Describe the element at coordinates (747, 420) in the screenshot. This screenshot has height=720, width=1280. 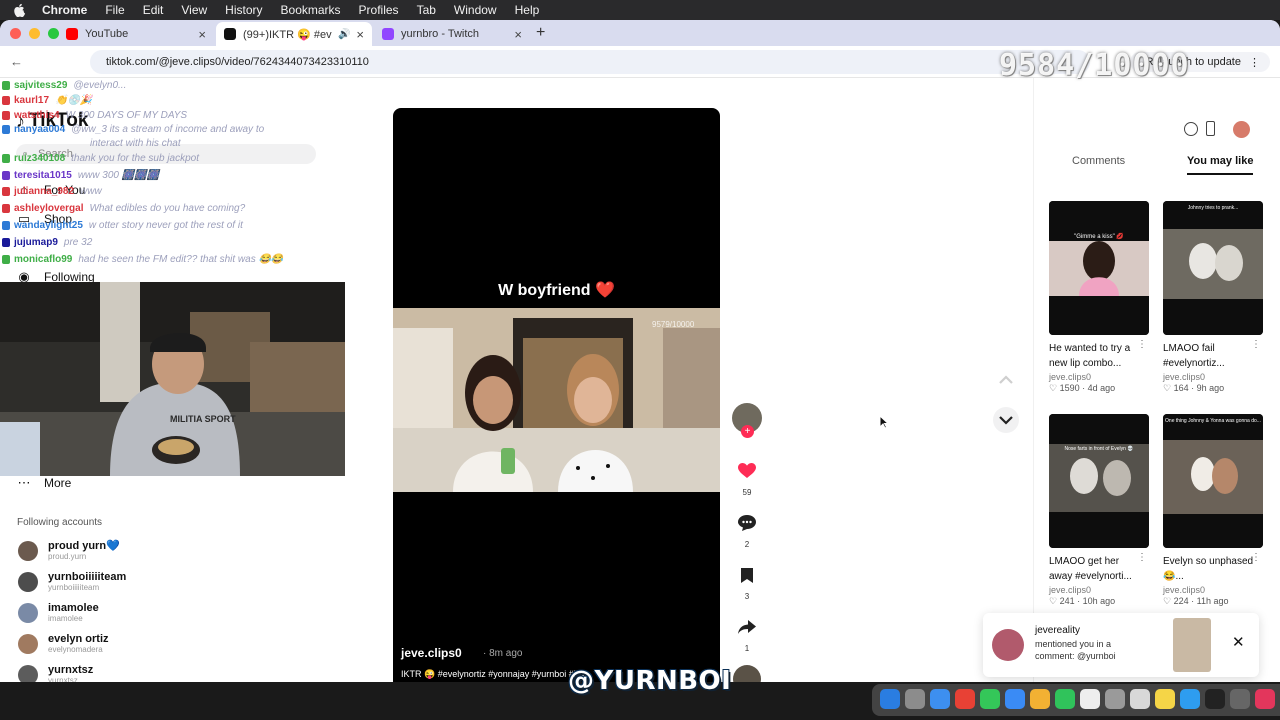
I see `author-avatar-button: +` at that location.